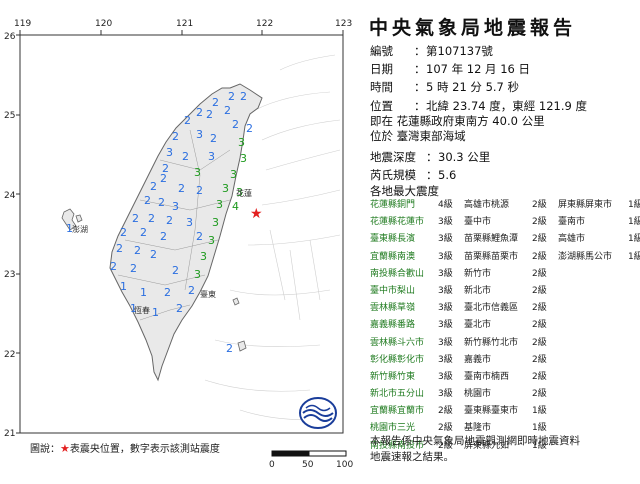 This screenshot has width=640, height=484. What do you see at coordinates (447, 175) in the screenshot?
I see `magnitude-value: 5.6` at bounding box center [447, 175].